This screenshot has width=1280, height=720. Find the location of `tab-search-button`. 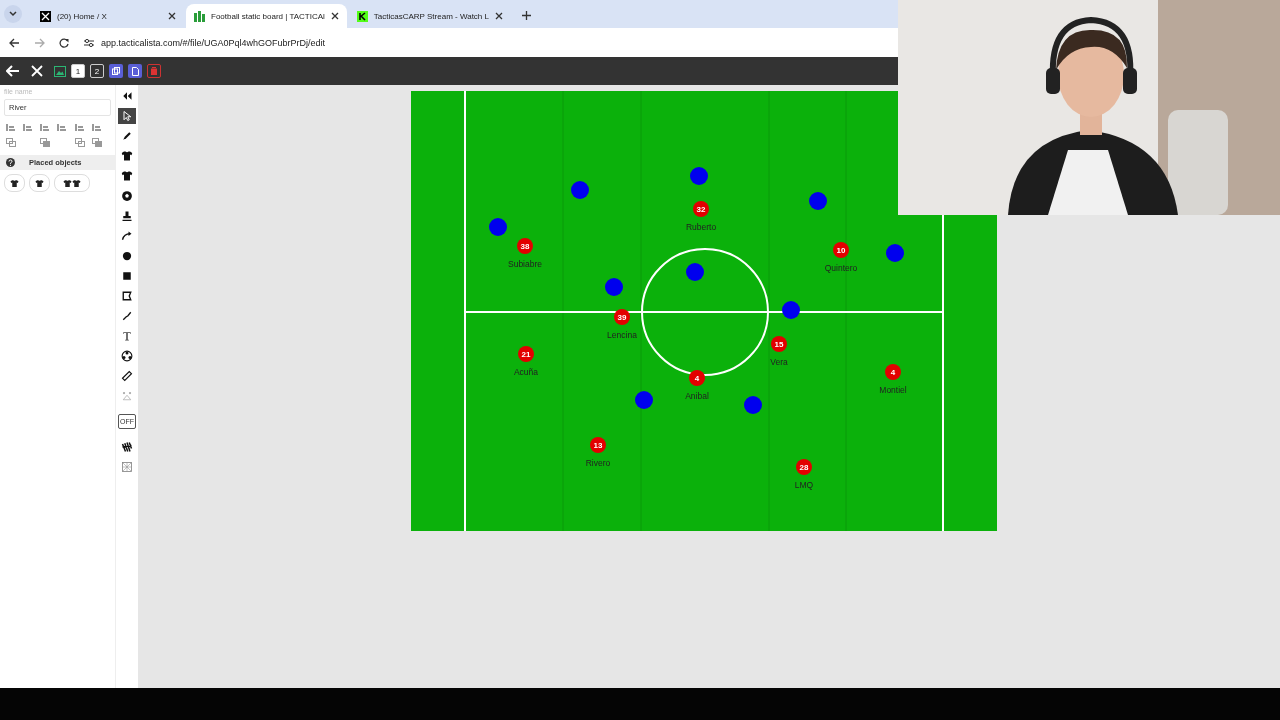

tab-search-button is located at coordinates (13, 14).